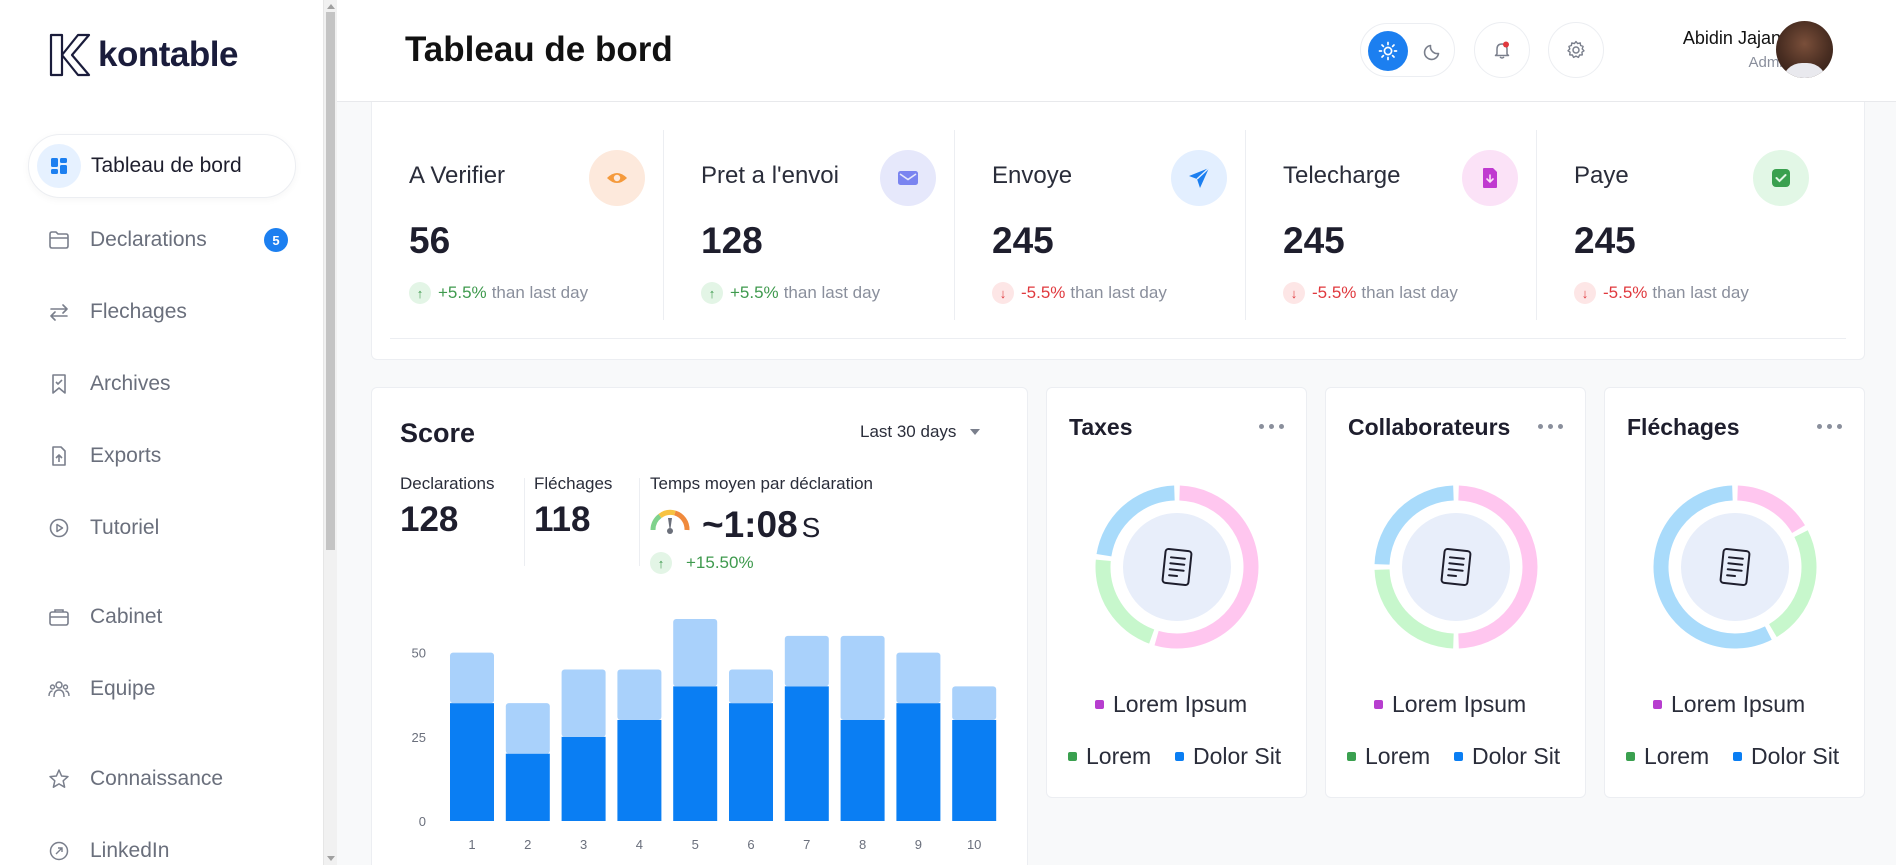  Describe the element at coordinates (130, 383) in the screenshot. I see `sidebar-item-label: Archives` at that location.